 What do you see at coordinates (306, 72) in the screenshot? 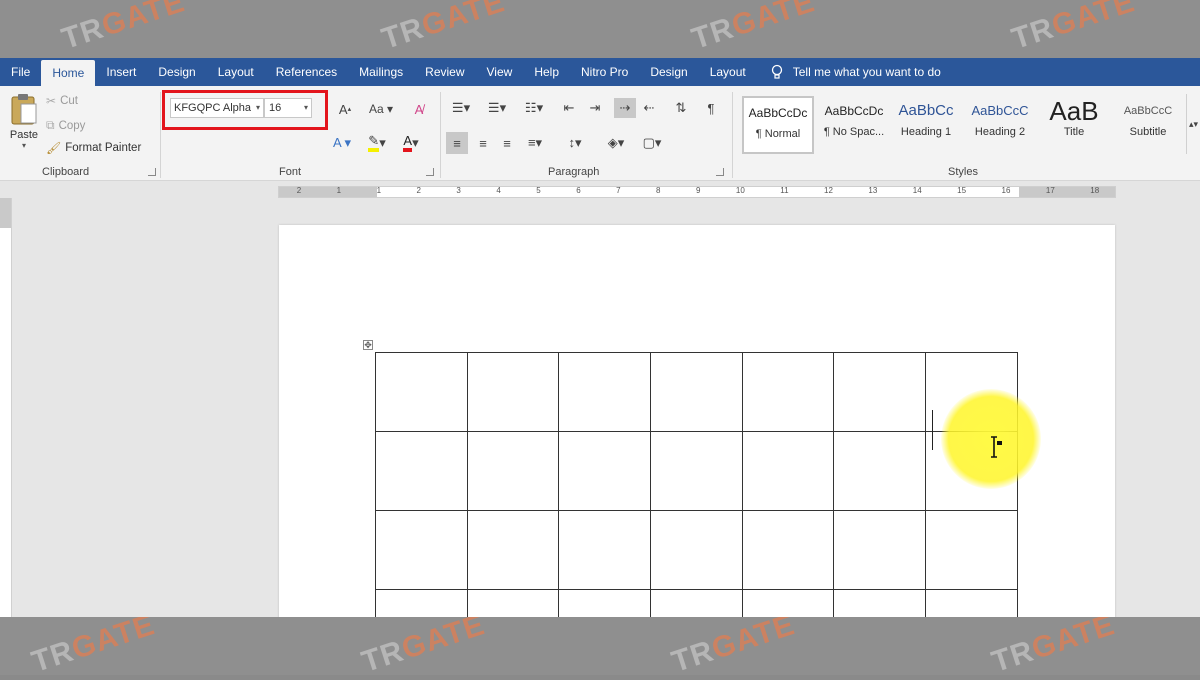
I see `tab-references: References` at bounding box center [306, 72].